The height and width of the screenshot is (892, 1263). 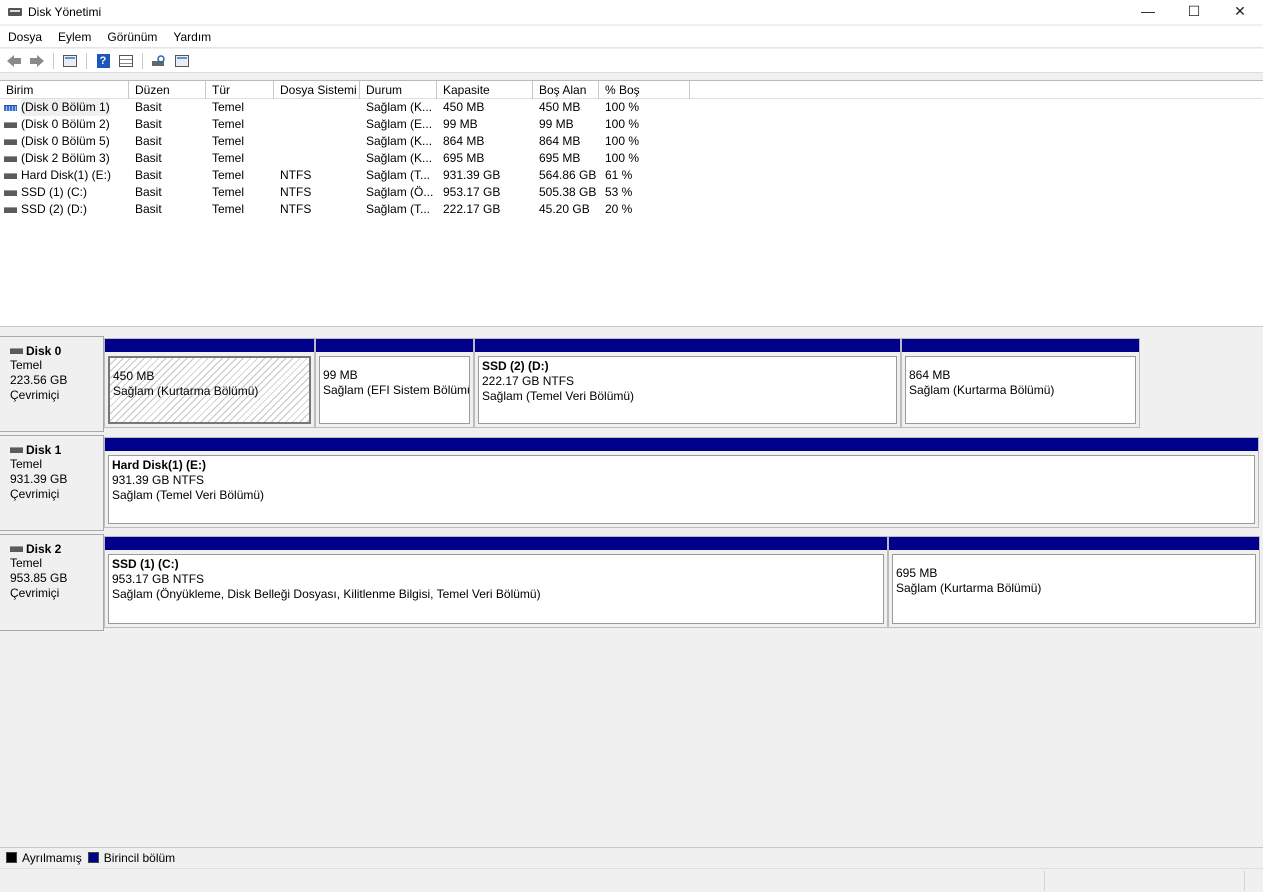 I want to click on view-button, so click(x=126, y=61).